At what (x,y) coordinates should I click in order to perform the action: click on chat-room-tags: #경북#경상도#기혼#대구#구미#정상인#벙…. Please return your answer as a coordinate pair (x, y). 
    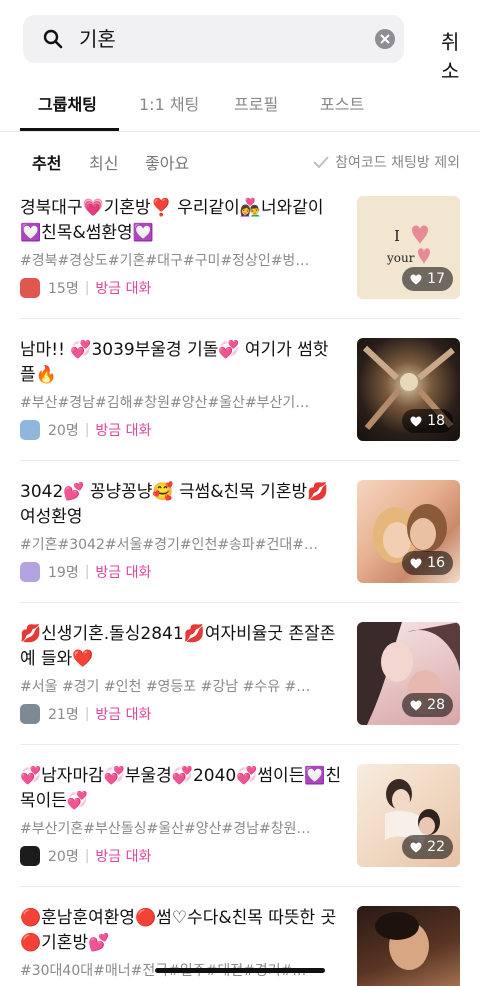
    Looking at the image, I should click on (165, 261).